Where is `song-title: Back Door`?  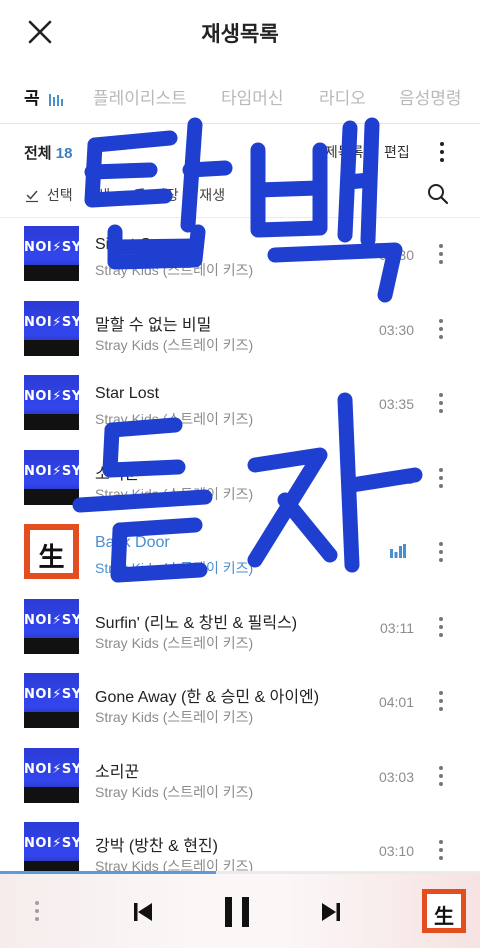
song-title: Back Door is located at coordinates (132, 542).